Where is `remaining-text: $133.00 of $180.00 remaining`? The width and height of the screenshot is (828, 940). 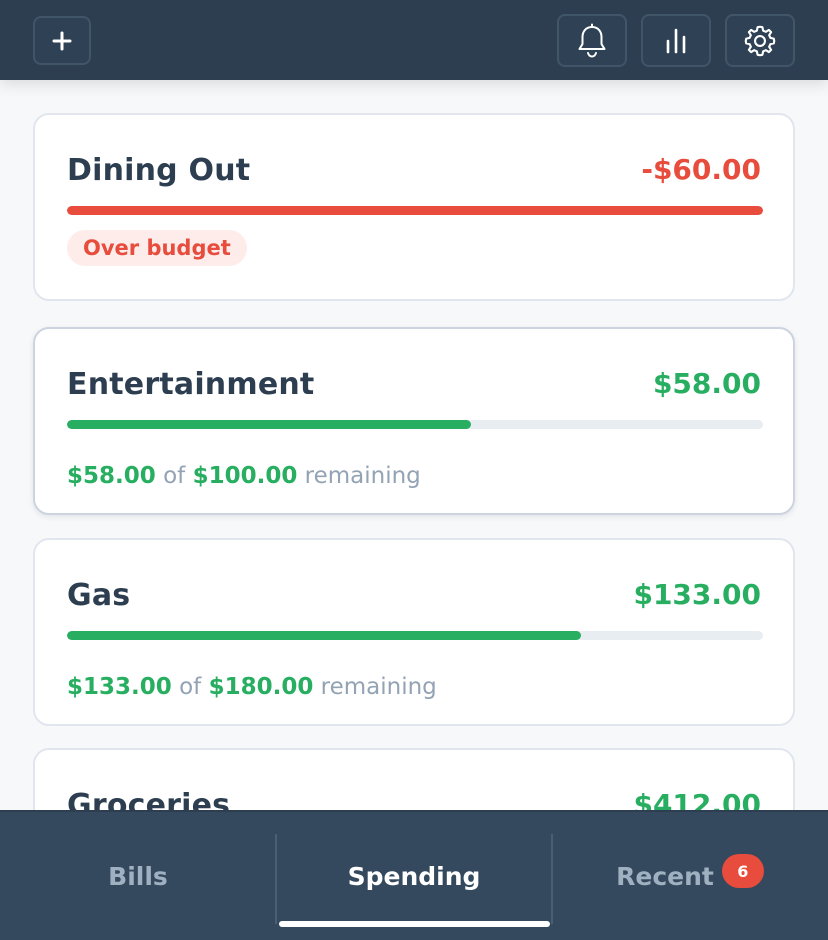 remaining-text: $133.00 of $180.00 remaining is located at coordinates (252, 687).